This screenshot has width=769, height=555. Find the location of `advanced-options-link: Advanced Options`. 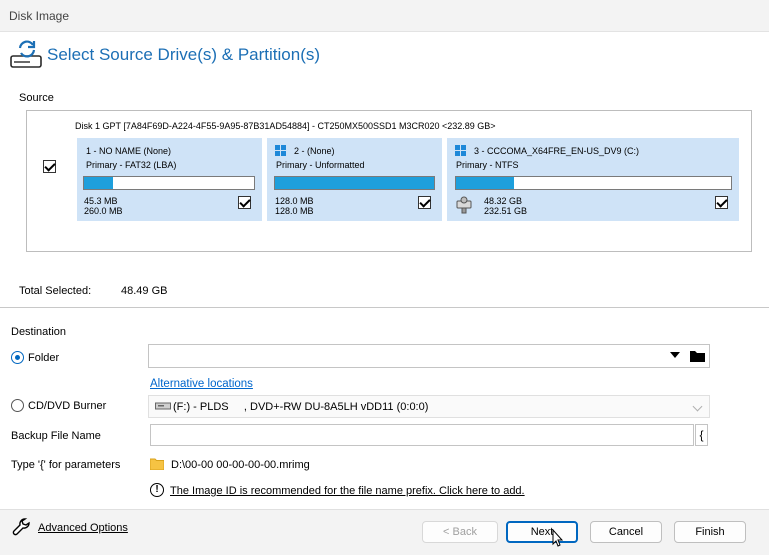

advanced-options-link: Advanced Options is located at coordinates (83, 528).